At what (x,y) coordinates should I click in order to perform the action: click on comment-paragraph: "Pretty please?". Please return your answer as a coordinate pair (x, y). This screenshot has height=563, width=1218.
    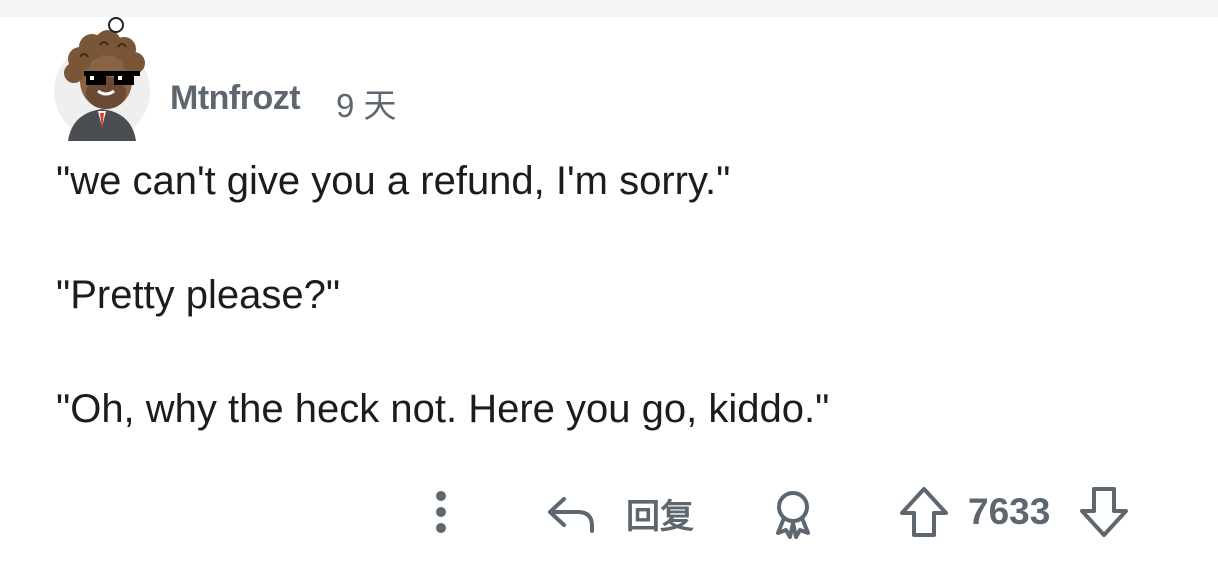
    Looking at the image, I should click on (198, 295).